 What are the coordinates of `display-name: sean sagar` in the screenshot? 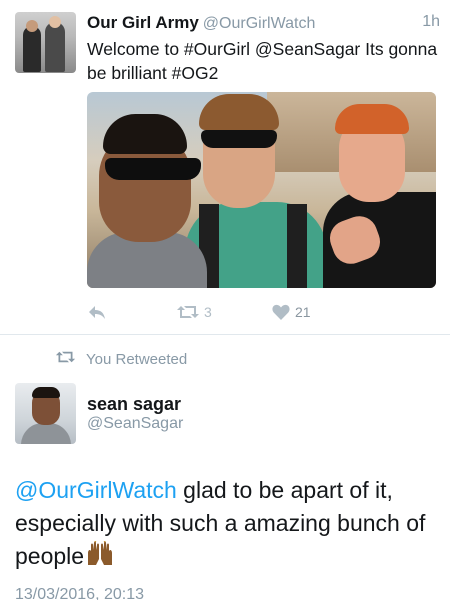 It's located at (134, 404).